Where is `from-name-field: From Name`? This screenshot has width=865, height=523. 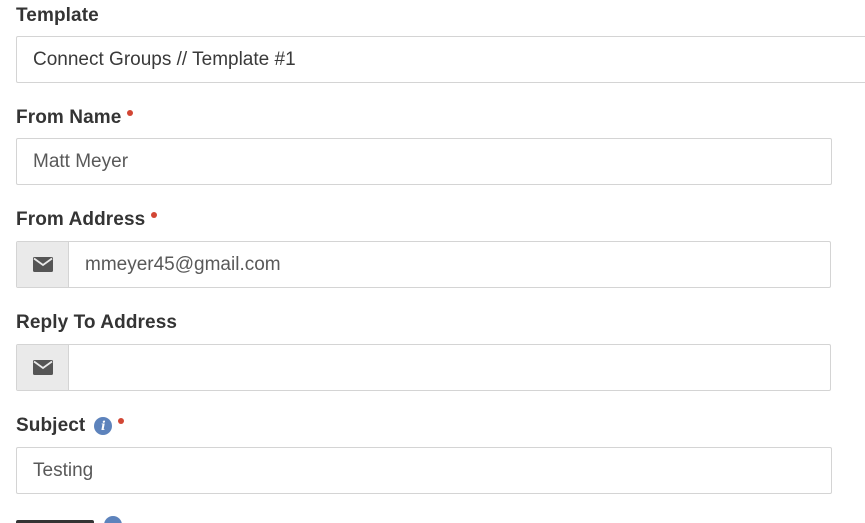 from-name-field: From Name is located at coordinates (75, 118).